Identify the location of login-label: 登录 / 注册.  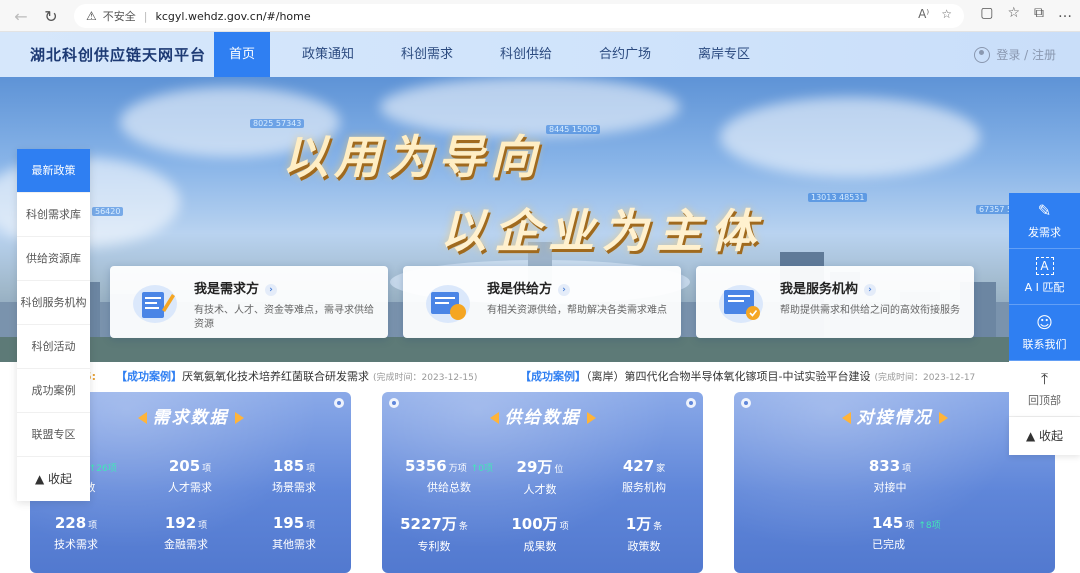
(1026, 55).